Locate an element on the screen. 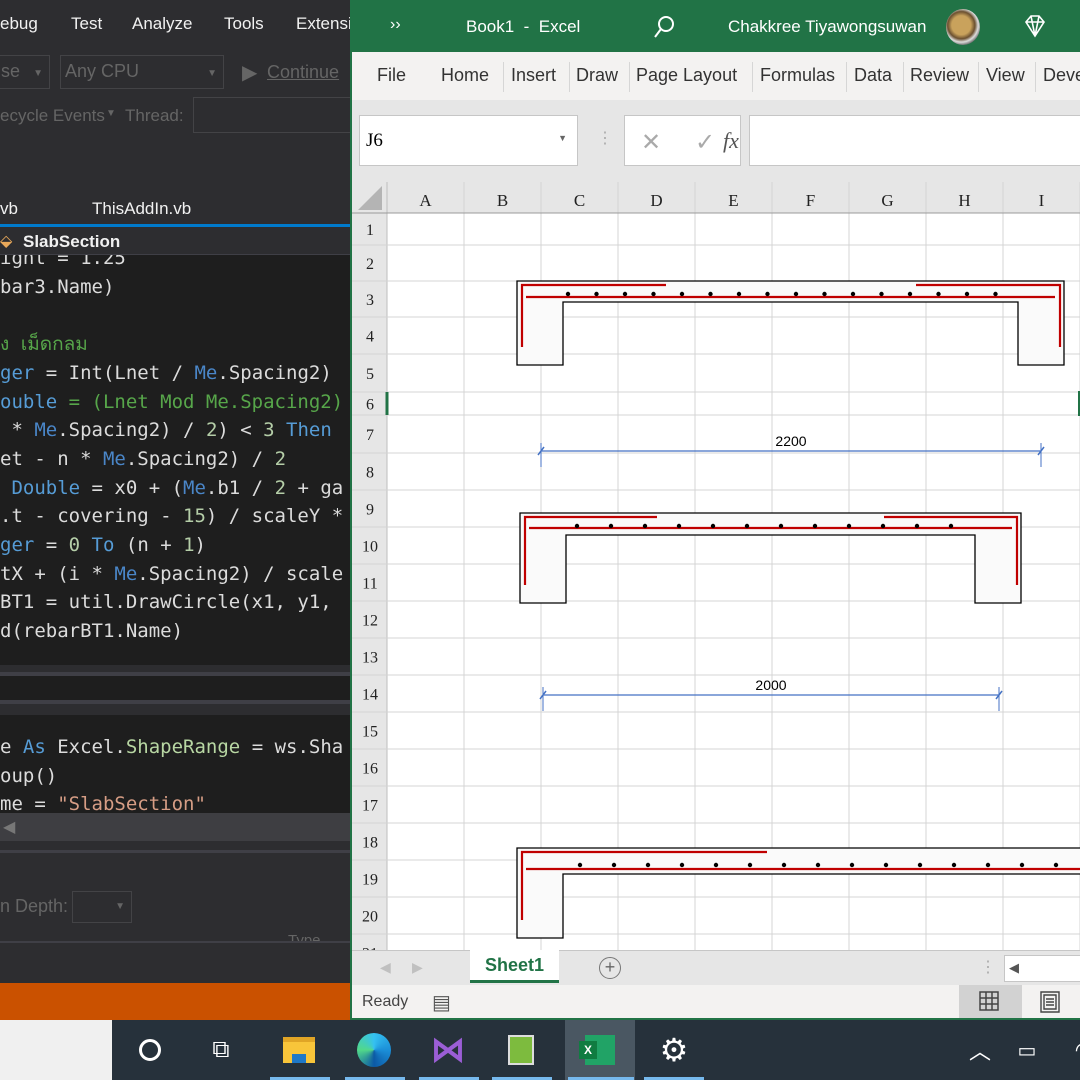  column-header-G: G is located at coordinates (887, 200).